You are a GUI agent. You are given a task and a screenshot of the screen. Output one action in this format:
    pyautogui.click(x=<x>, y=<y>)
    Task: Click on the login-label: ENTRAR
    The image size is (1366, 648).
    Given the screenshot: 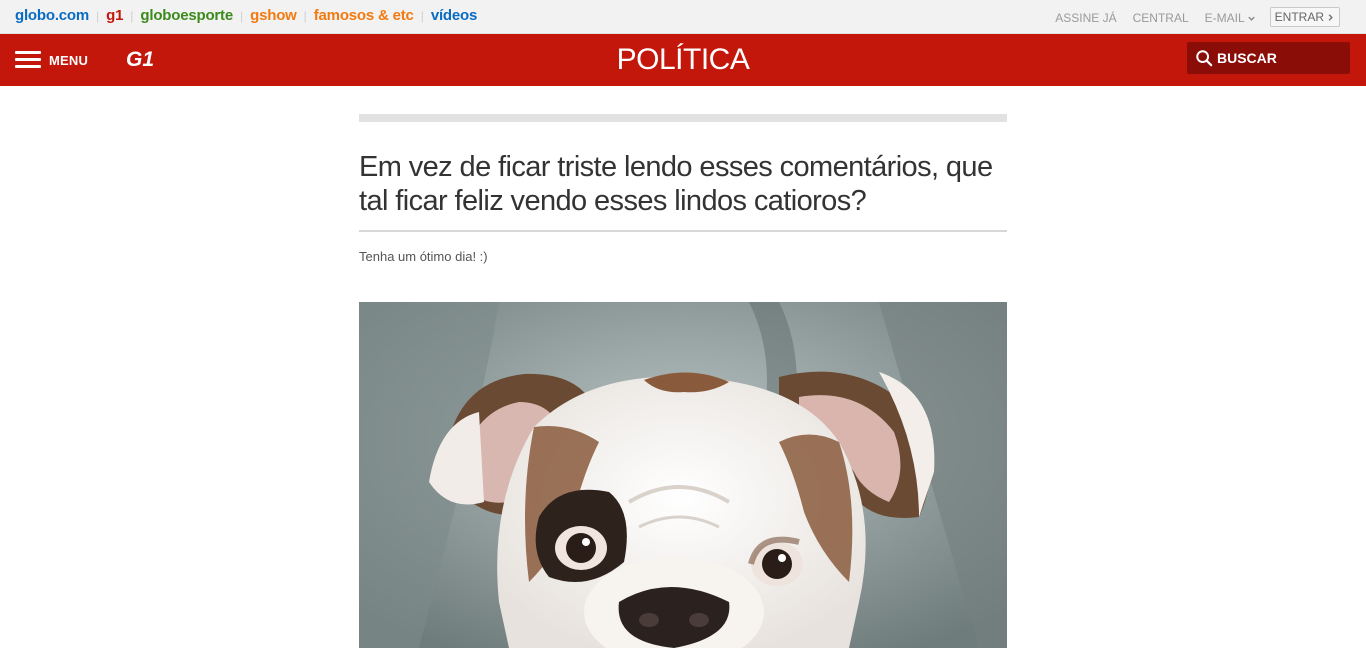 What is the action you would take?
    pyautogui.click(x=1299, y=17)
    